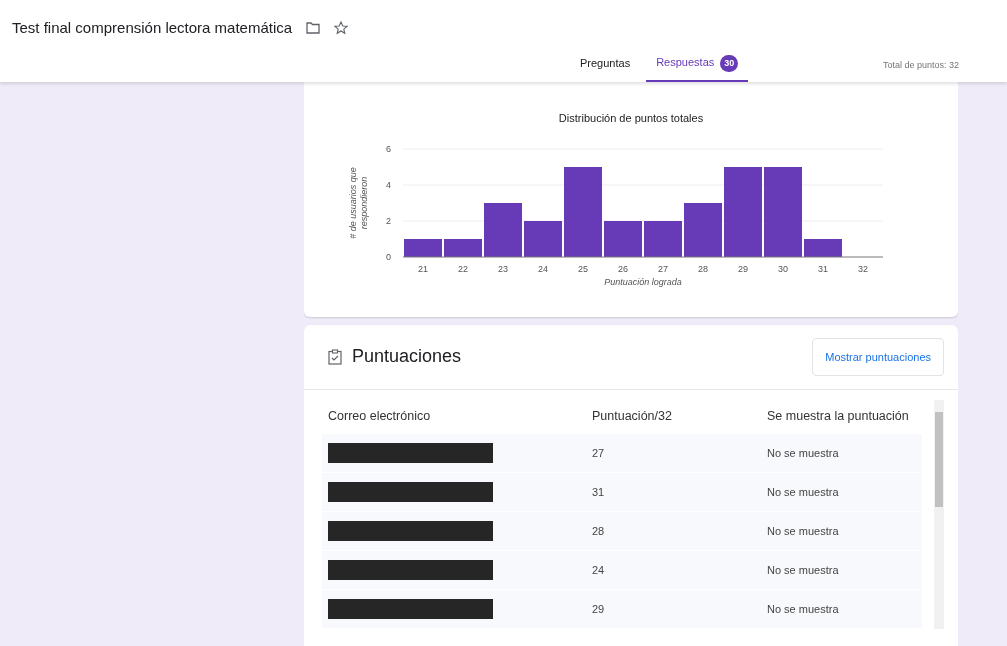  What do you see at coordinates (388, 256) in the screenshot?
I see `y-tick-label: 0` at bounding box center [388, 256].